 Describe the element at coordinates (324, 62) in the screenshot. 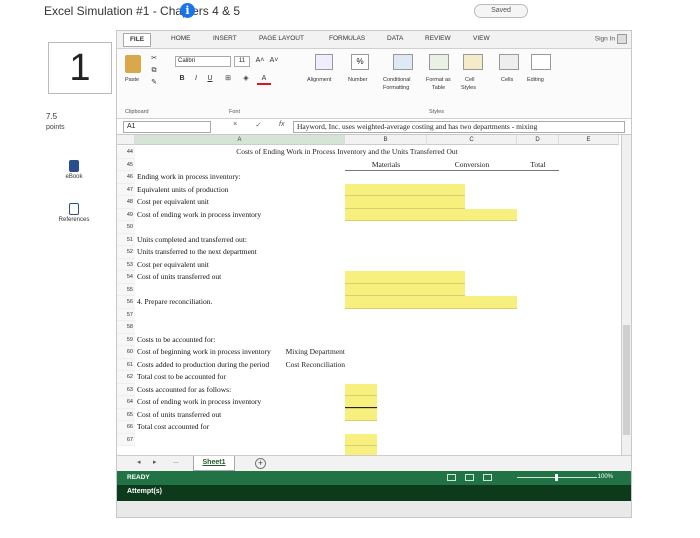

I see `alignment-icon` at that location.